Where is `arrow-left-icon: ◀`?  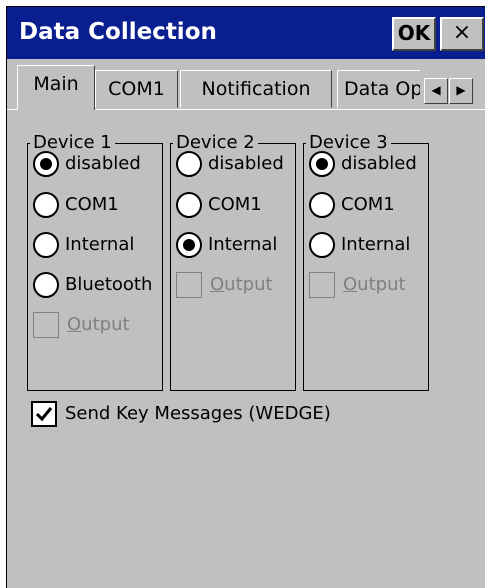 arrow-left-icon: ◀ is located at coordinates (436, 90).